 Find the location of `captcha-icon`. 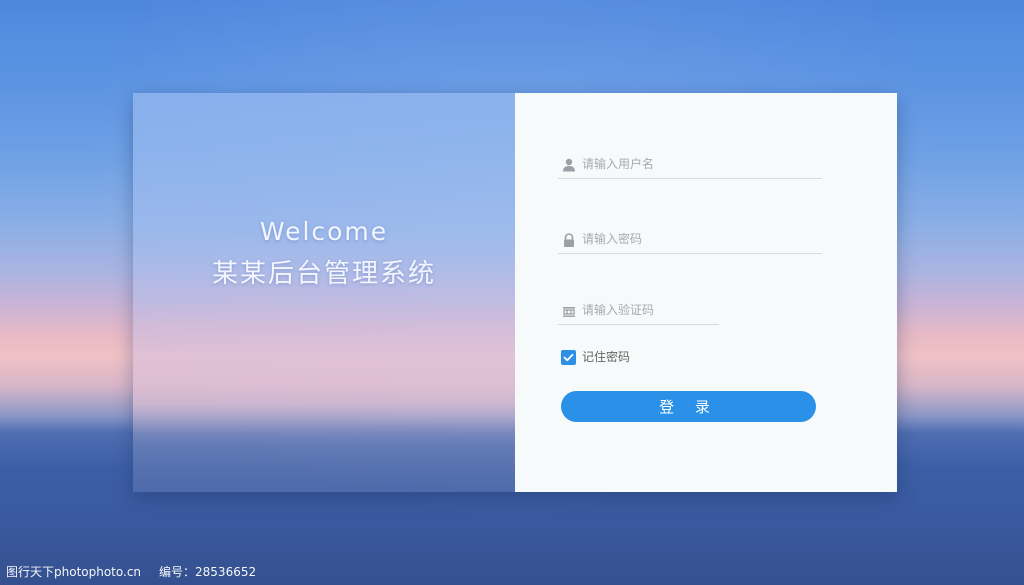

captcha-icon is located at coordinates (569, 310).